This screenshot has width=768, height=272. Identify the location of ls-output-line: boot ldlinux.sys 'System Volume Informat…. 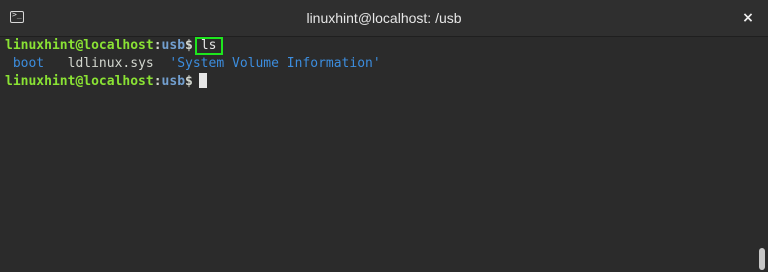
(380, 64).